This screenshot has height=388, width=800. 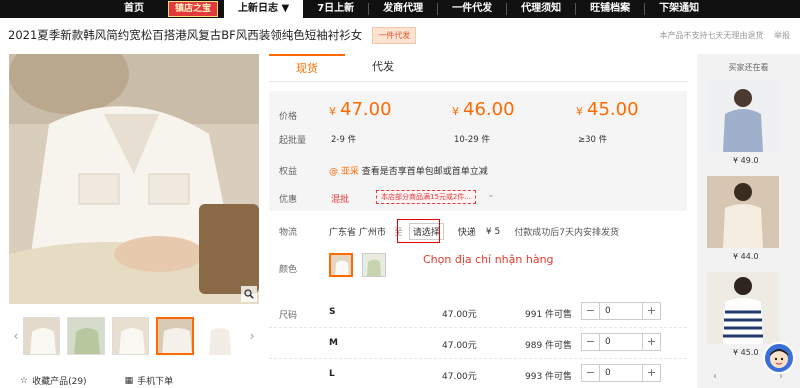 What do you see at coordinates (549, 315) in the screenshot?
I see `size-stock: 991 件可售` at bounding box center [549, 315].